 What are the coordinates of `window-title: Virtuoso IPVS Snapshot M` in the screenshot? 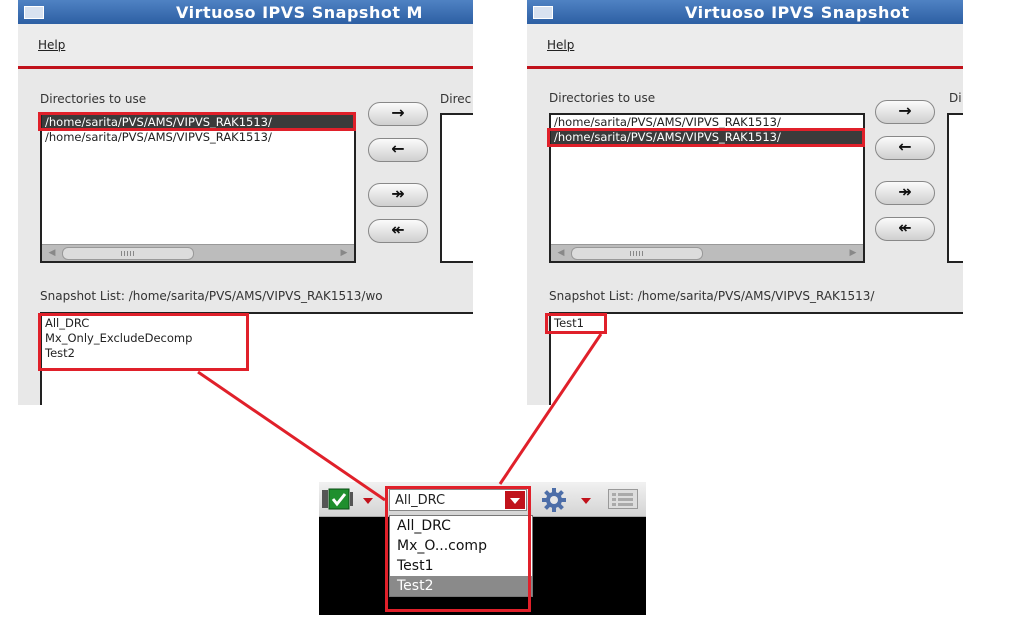 It's located at (299, 12).